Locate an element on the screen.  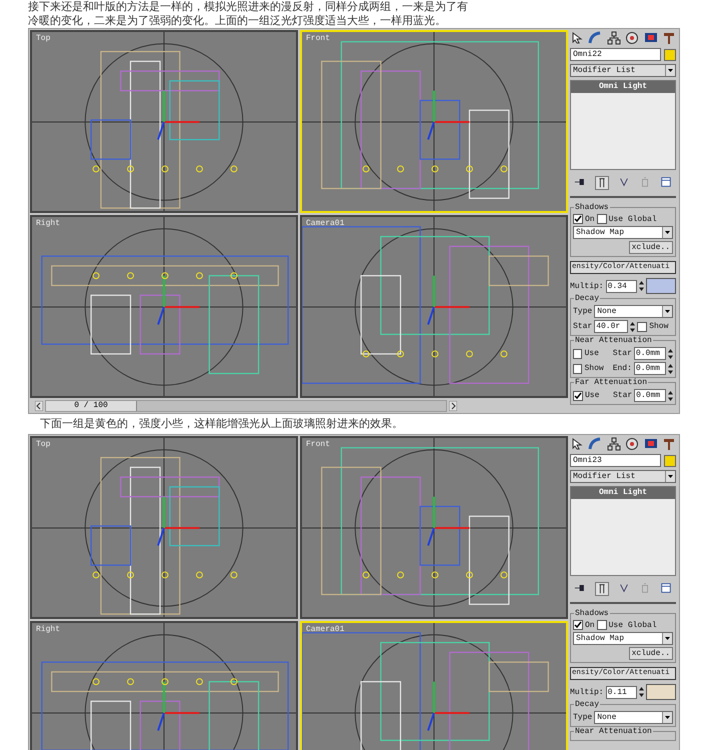
paragraph-text: 冷暖的变化，二来是为了强弱的变化。上面的一组泛光灯强度适当大些，一样用蓝光。 is located at coordinates (237, 21).